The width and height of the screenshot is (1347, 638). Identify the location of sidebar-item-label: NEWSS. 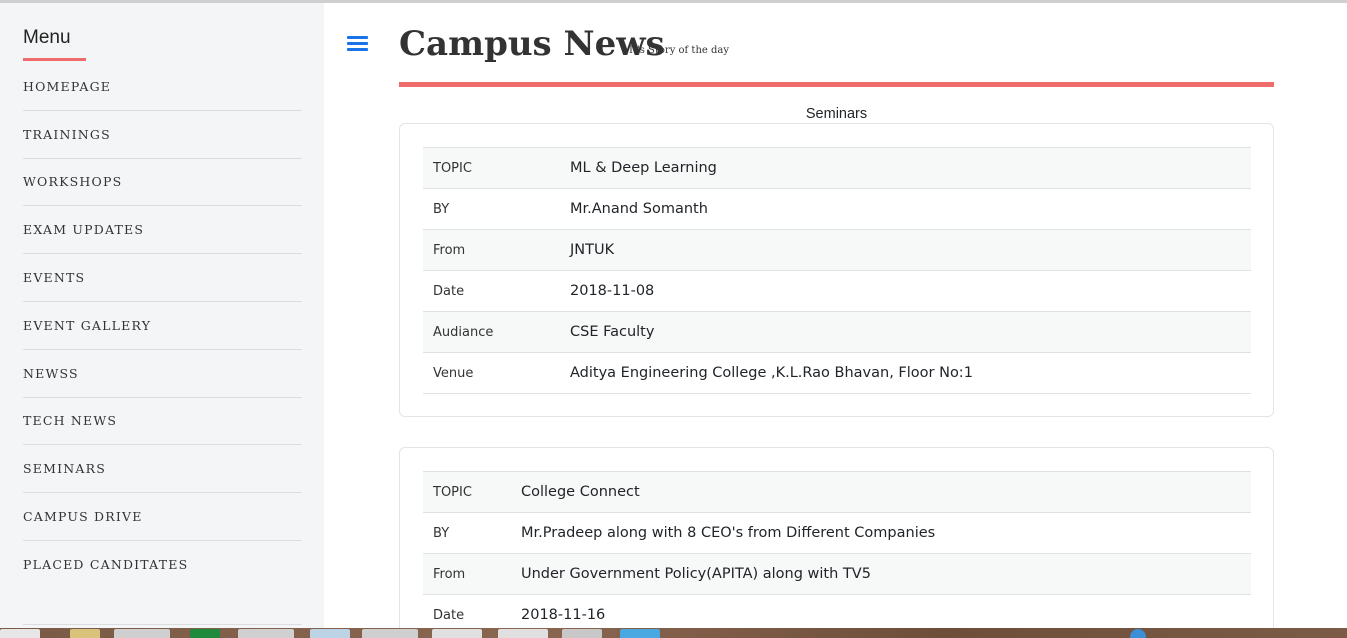
(51, 373).